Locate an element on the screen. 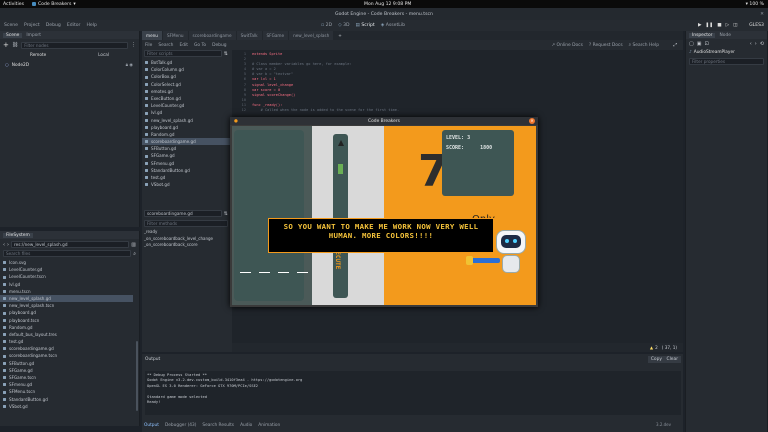 The image size is (768, 432). file-item: playboard.gd is located at coordinates (66, 312).